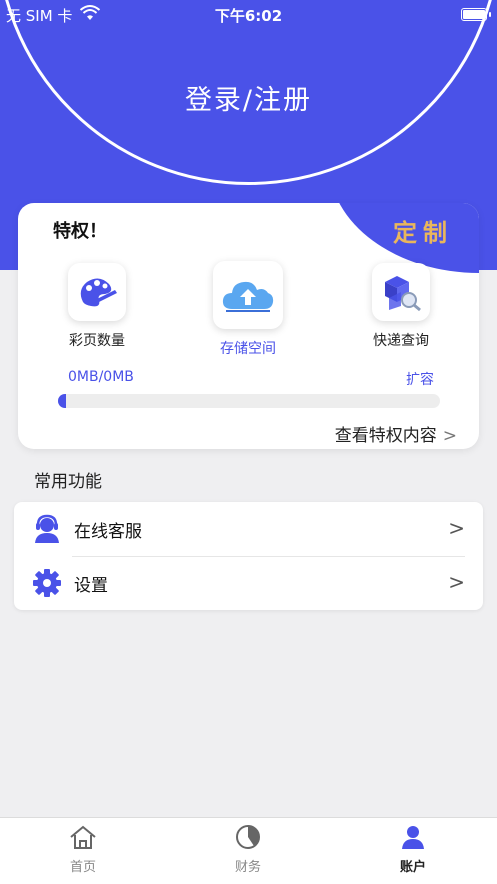 The image size is (497, 884). I want to click on feature-storage: 存储空间, so click(248, 309).